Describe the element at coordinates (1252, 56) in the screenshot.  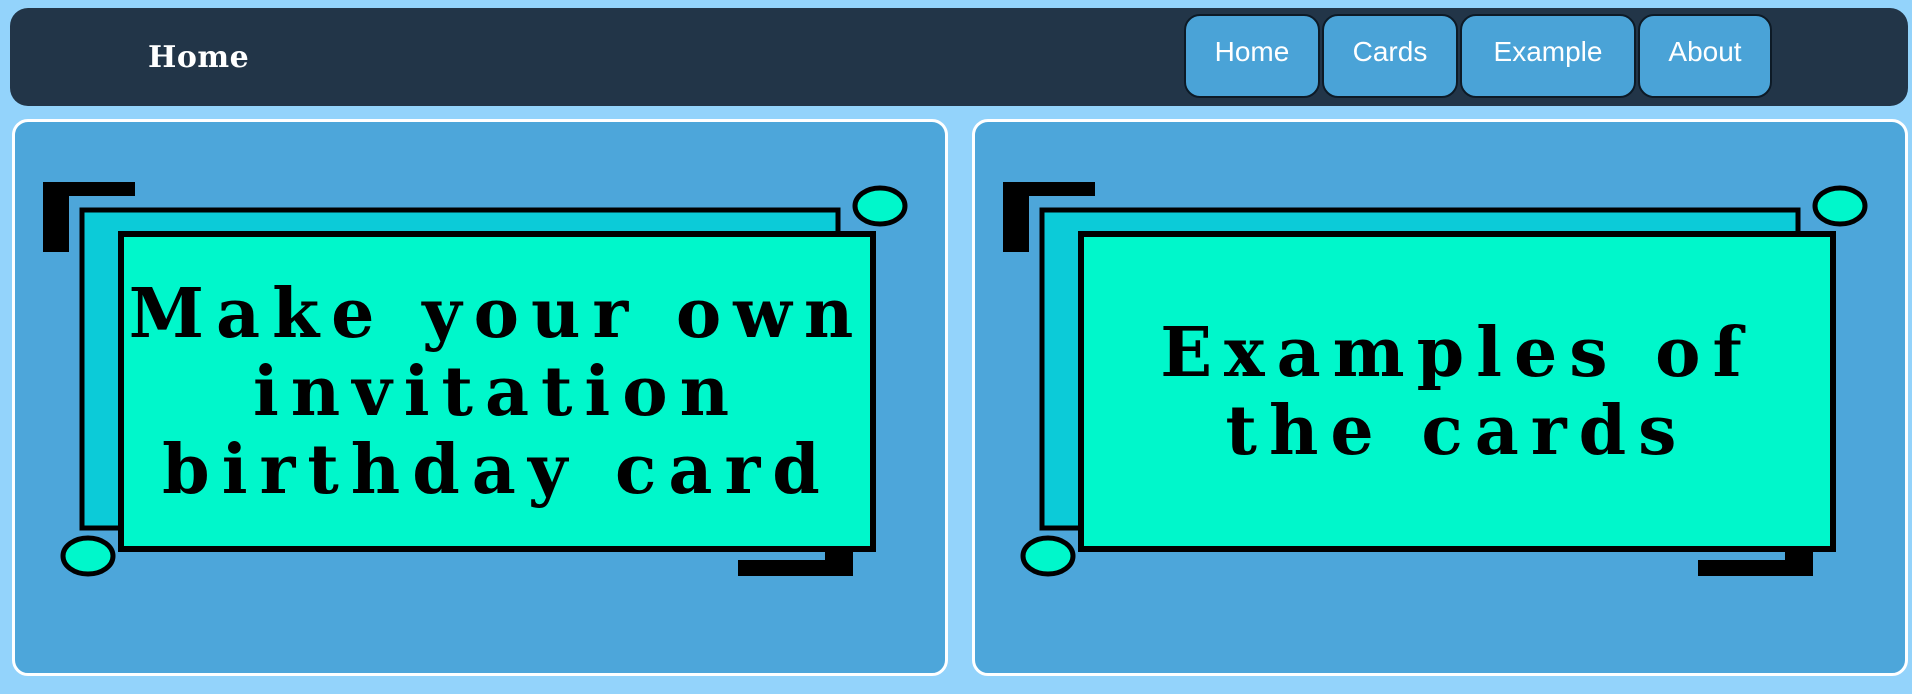
I see `nav-home-button: Home` at that location.